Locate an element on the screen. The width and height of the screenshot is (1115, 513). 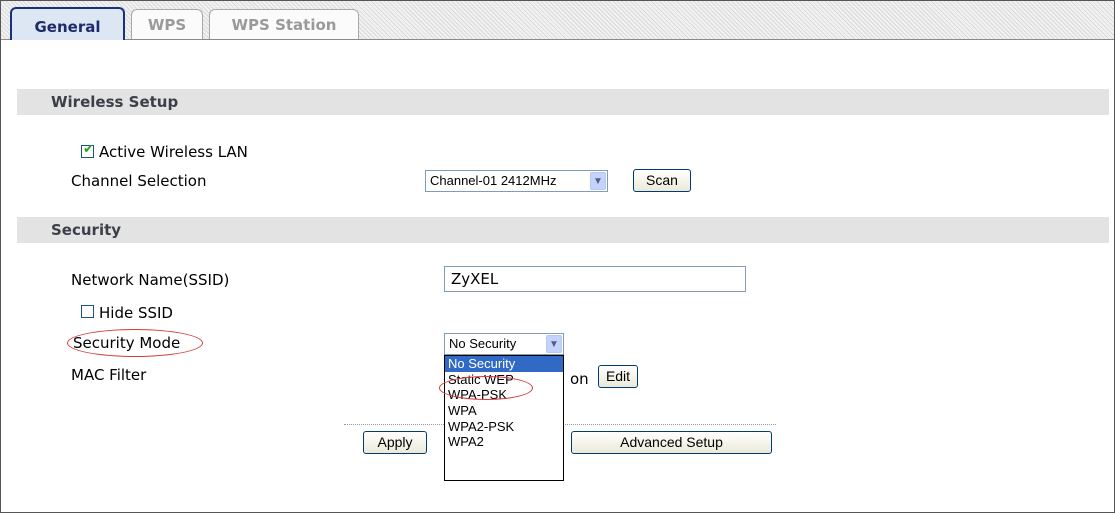
ssid-label: Network Name(SSID) is located at coordinates (150, 280).